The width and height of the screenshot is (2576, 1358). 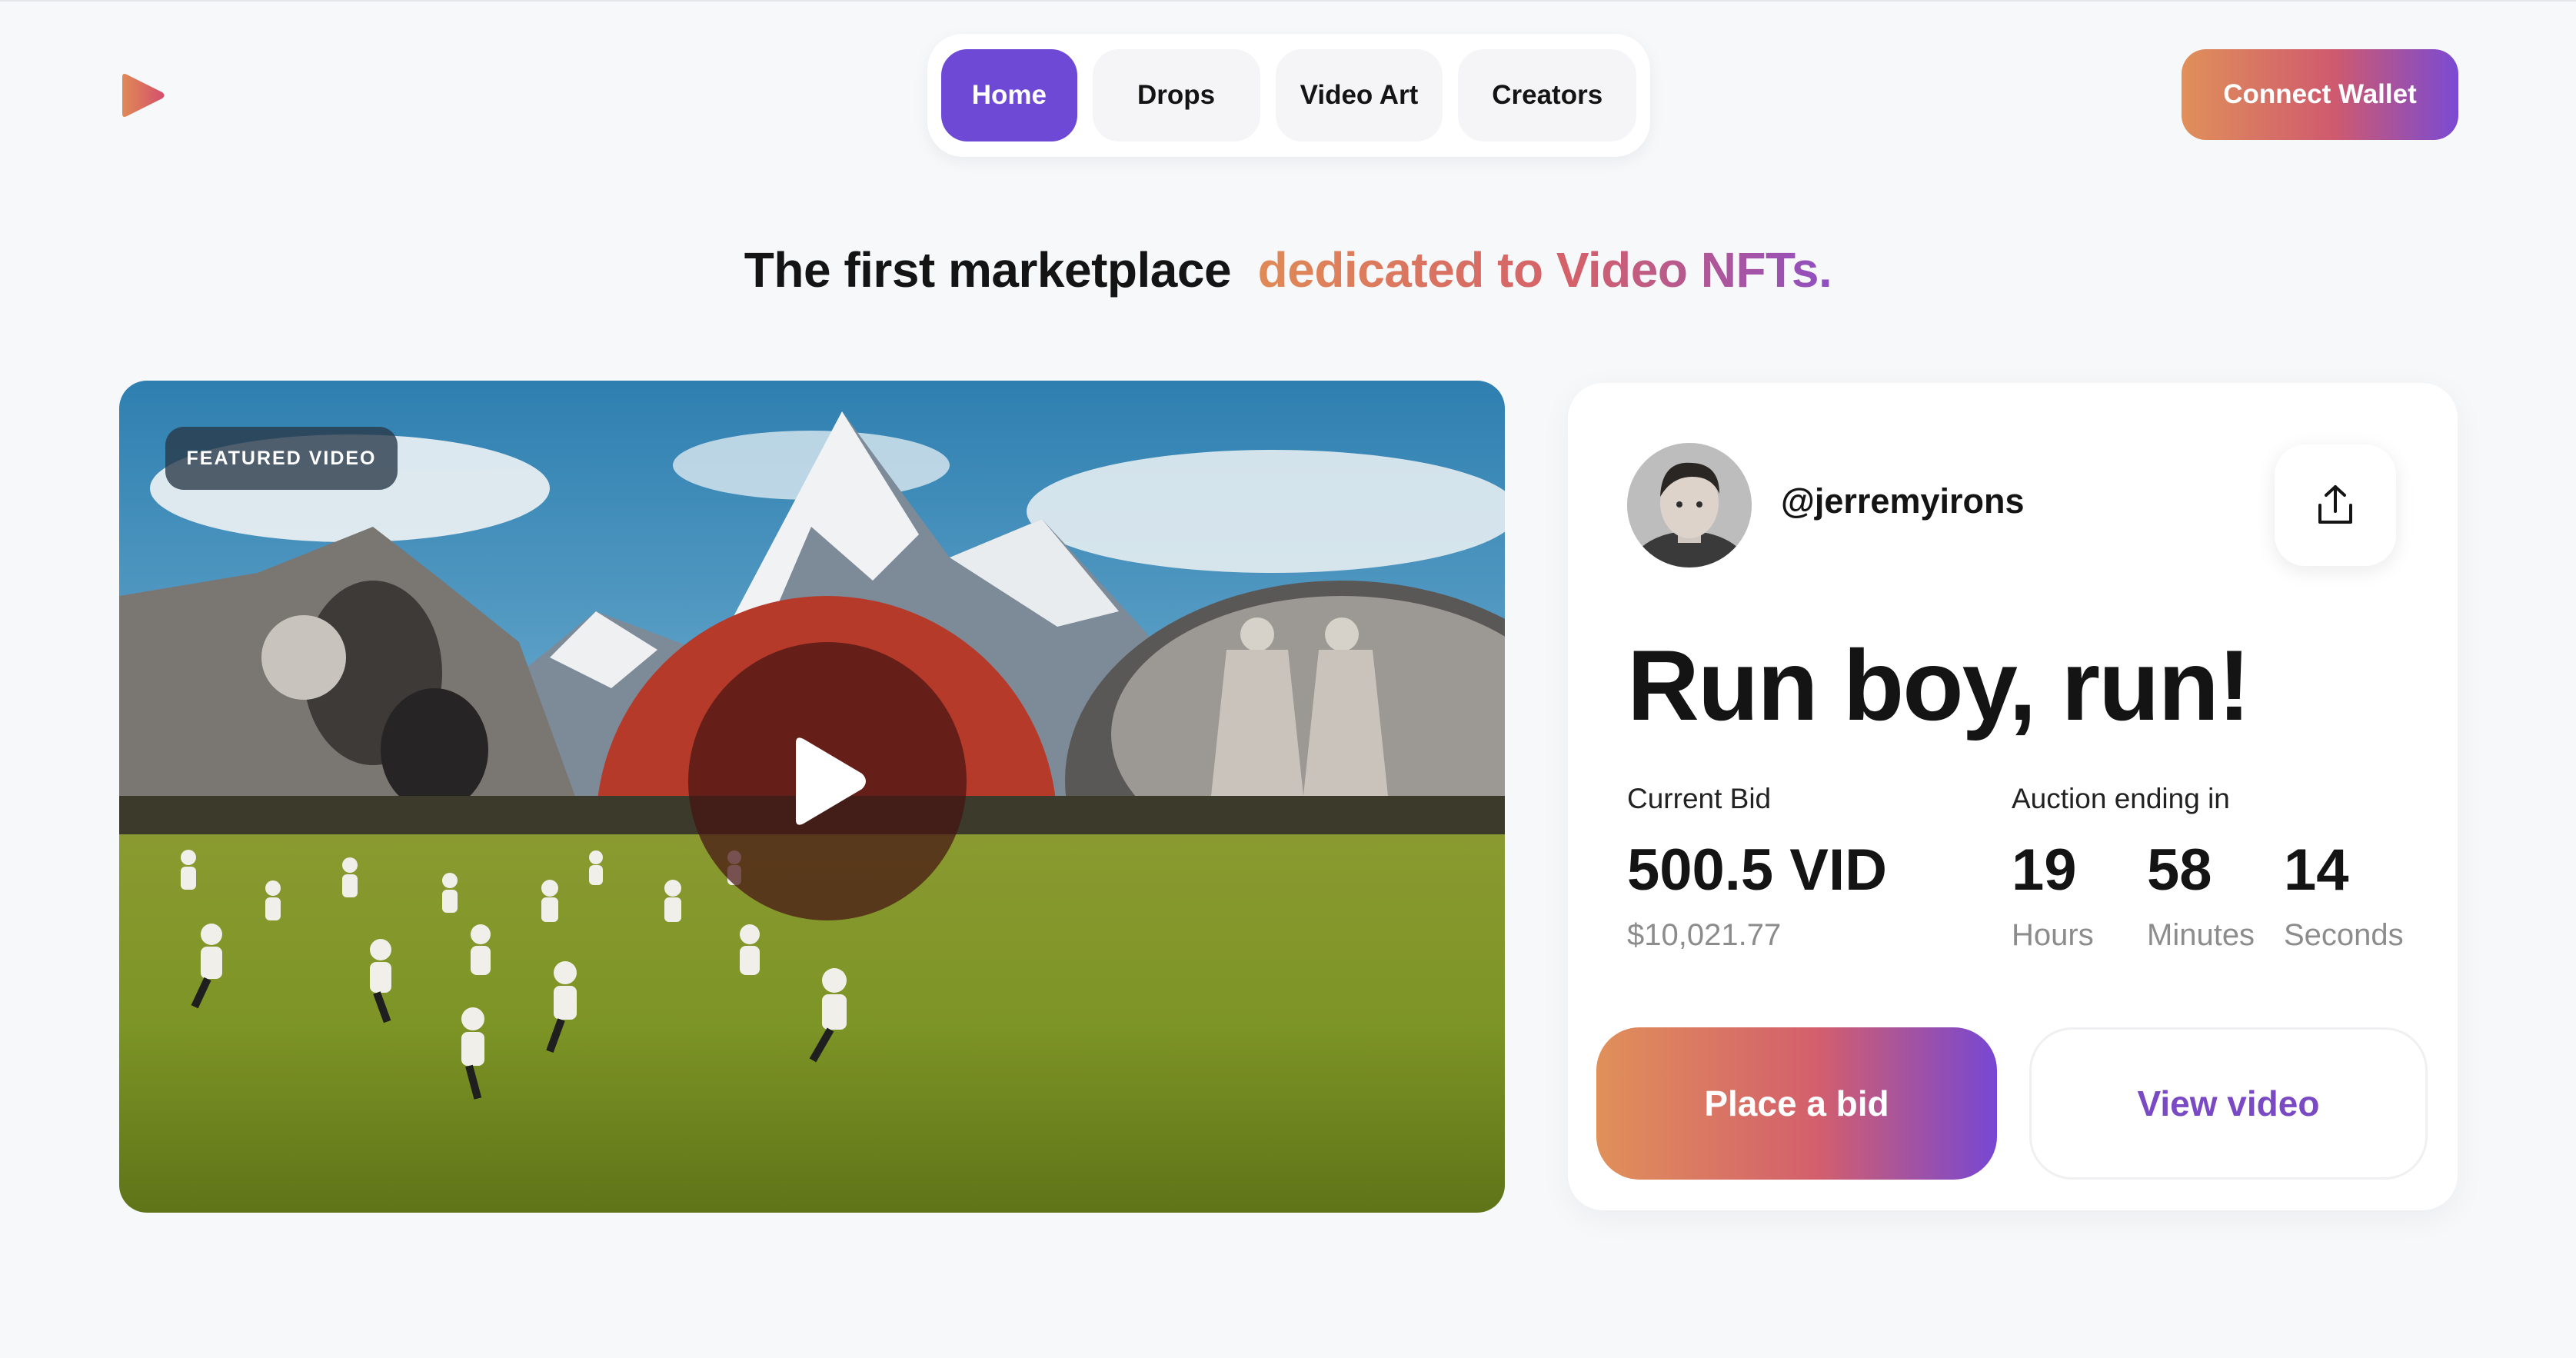 What do you see at coordinates (1939, 685) in the screenshot?
I see `nft-title: Run boy, run!` at bounding box center [1939, 685].